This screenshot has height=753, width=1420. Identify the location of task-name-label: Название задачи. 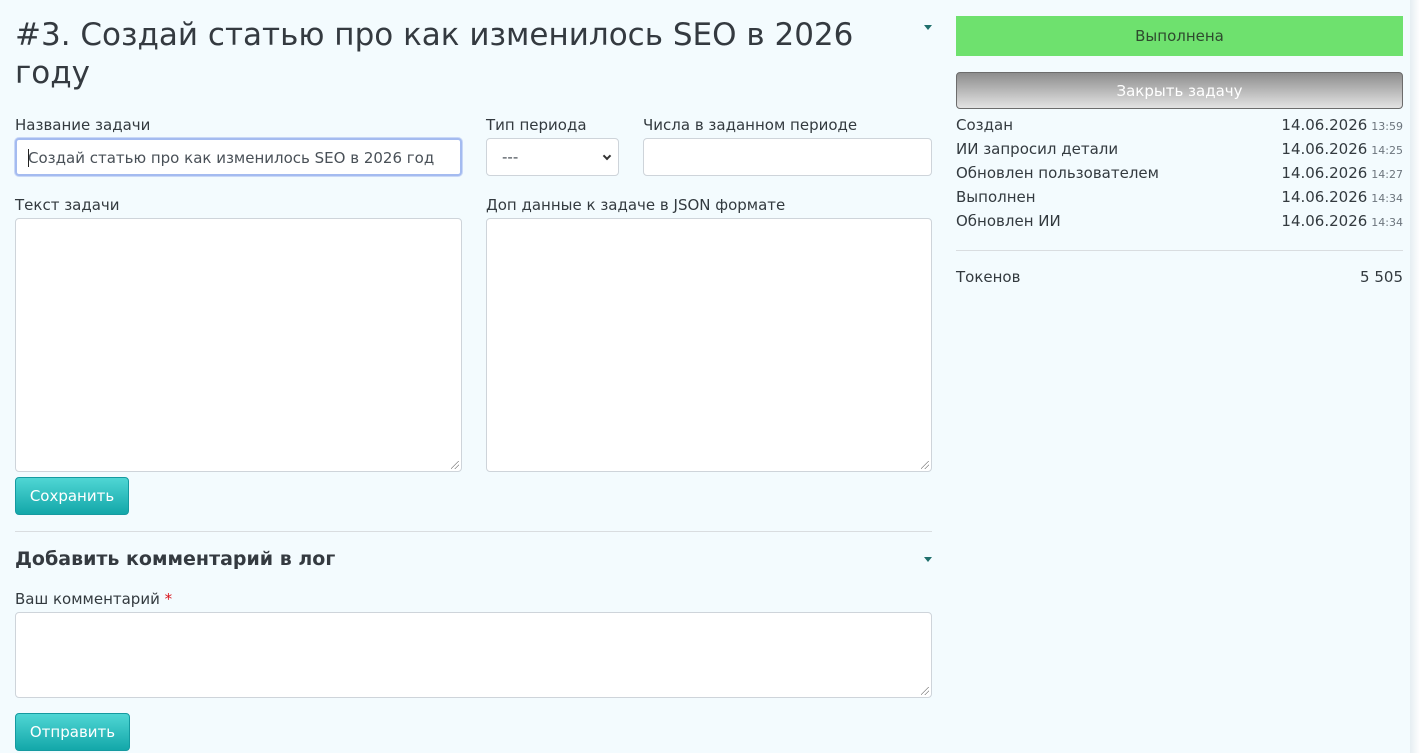
(83, 125).